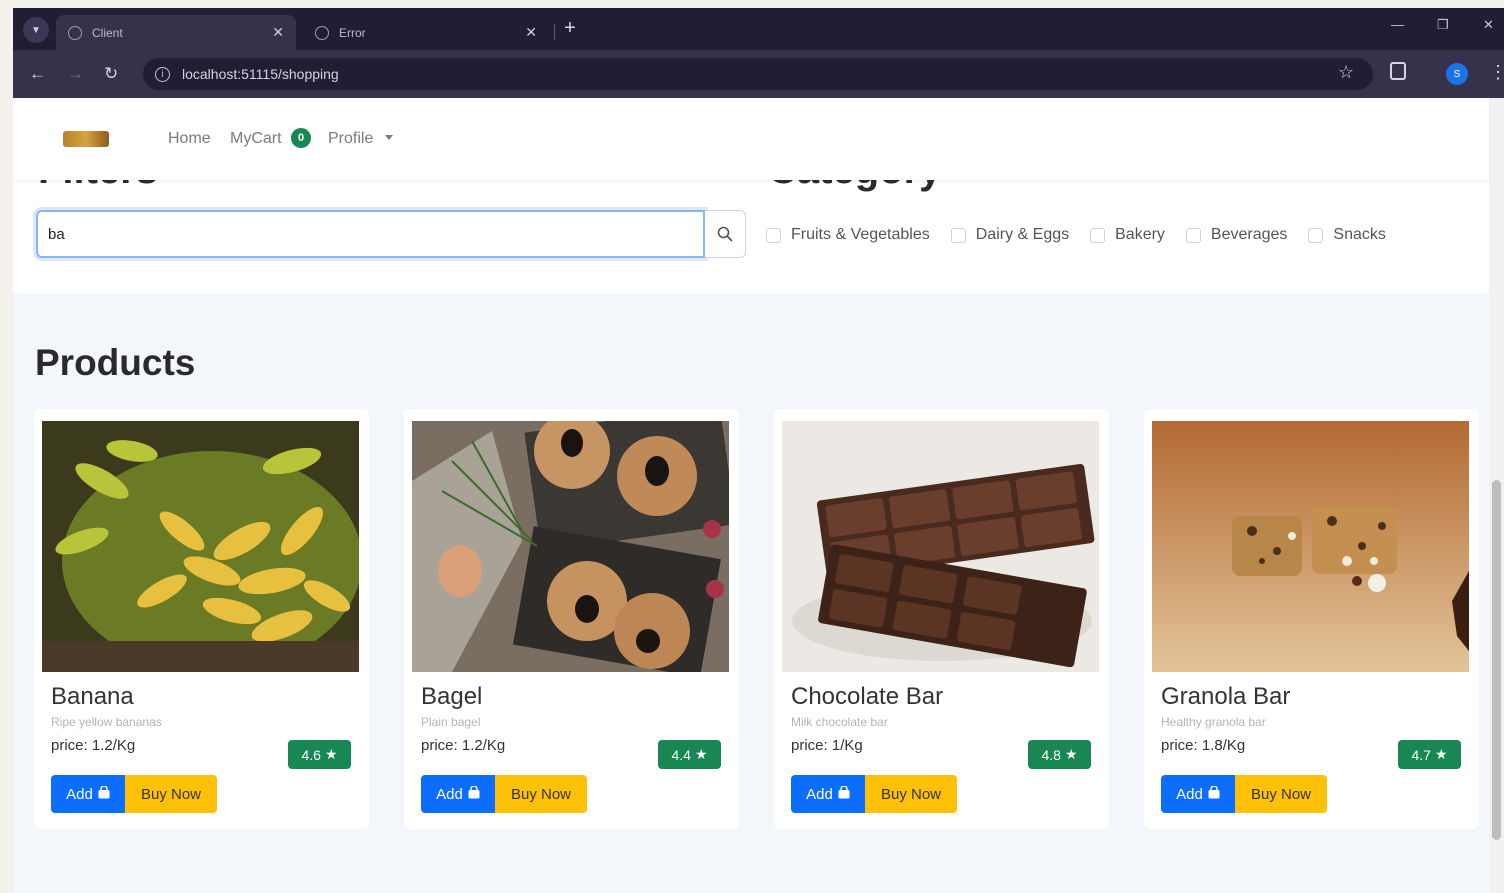 Image resolution: width=1504 pixels, height=893 pixels. Describe the element at coordinates (1203, 745) in the screenshot. I see `product-price: price: 1.8/Kg` at that location.